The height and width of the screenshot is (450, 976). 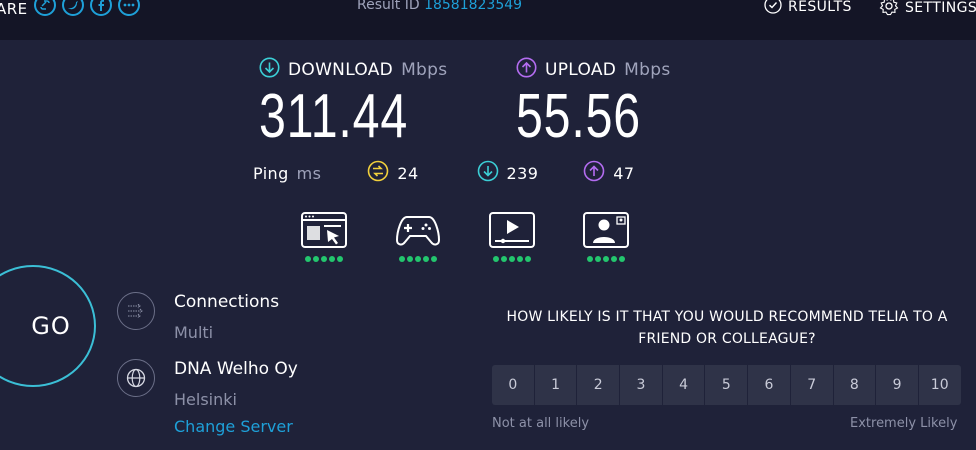 I want to click on ping-upload-value: 47, so click(x=624, y=173).